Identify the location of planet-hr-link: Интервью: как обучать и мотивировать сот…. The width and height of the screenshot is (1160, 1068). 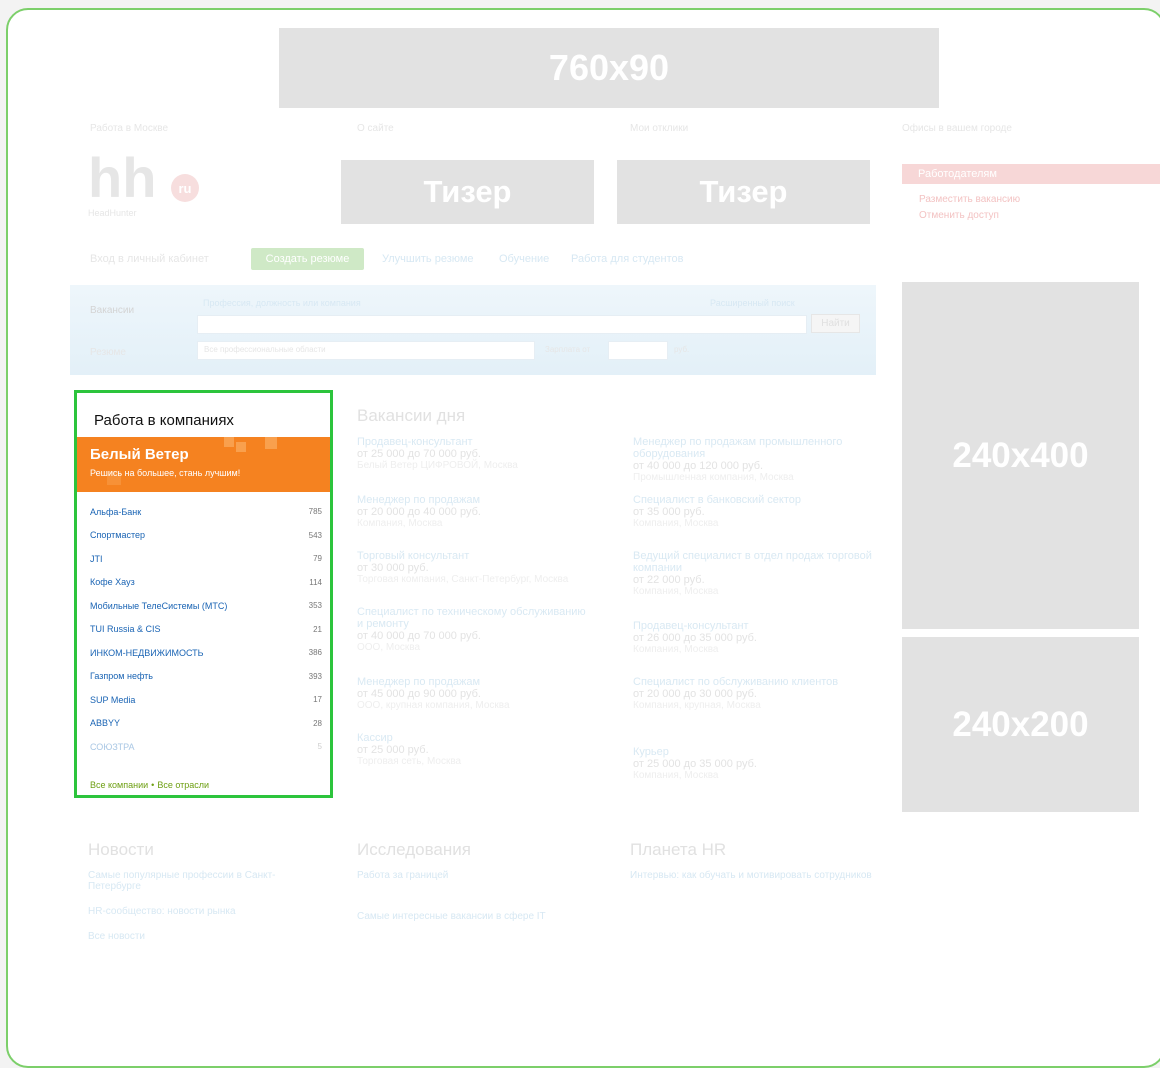
(752, 875).